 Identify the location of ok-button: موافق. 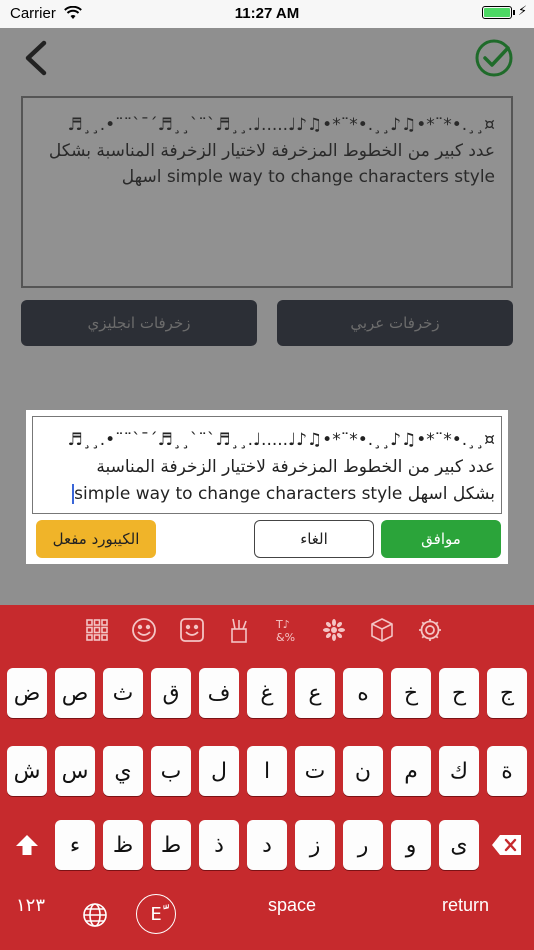
(441, 539).